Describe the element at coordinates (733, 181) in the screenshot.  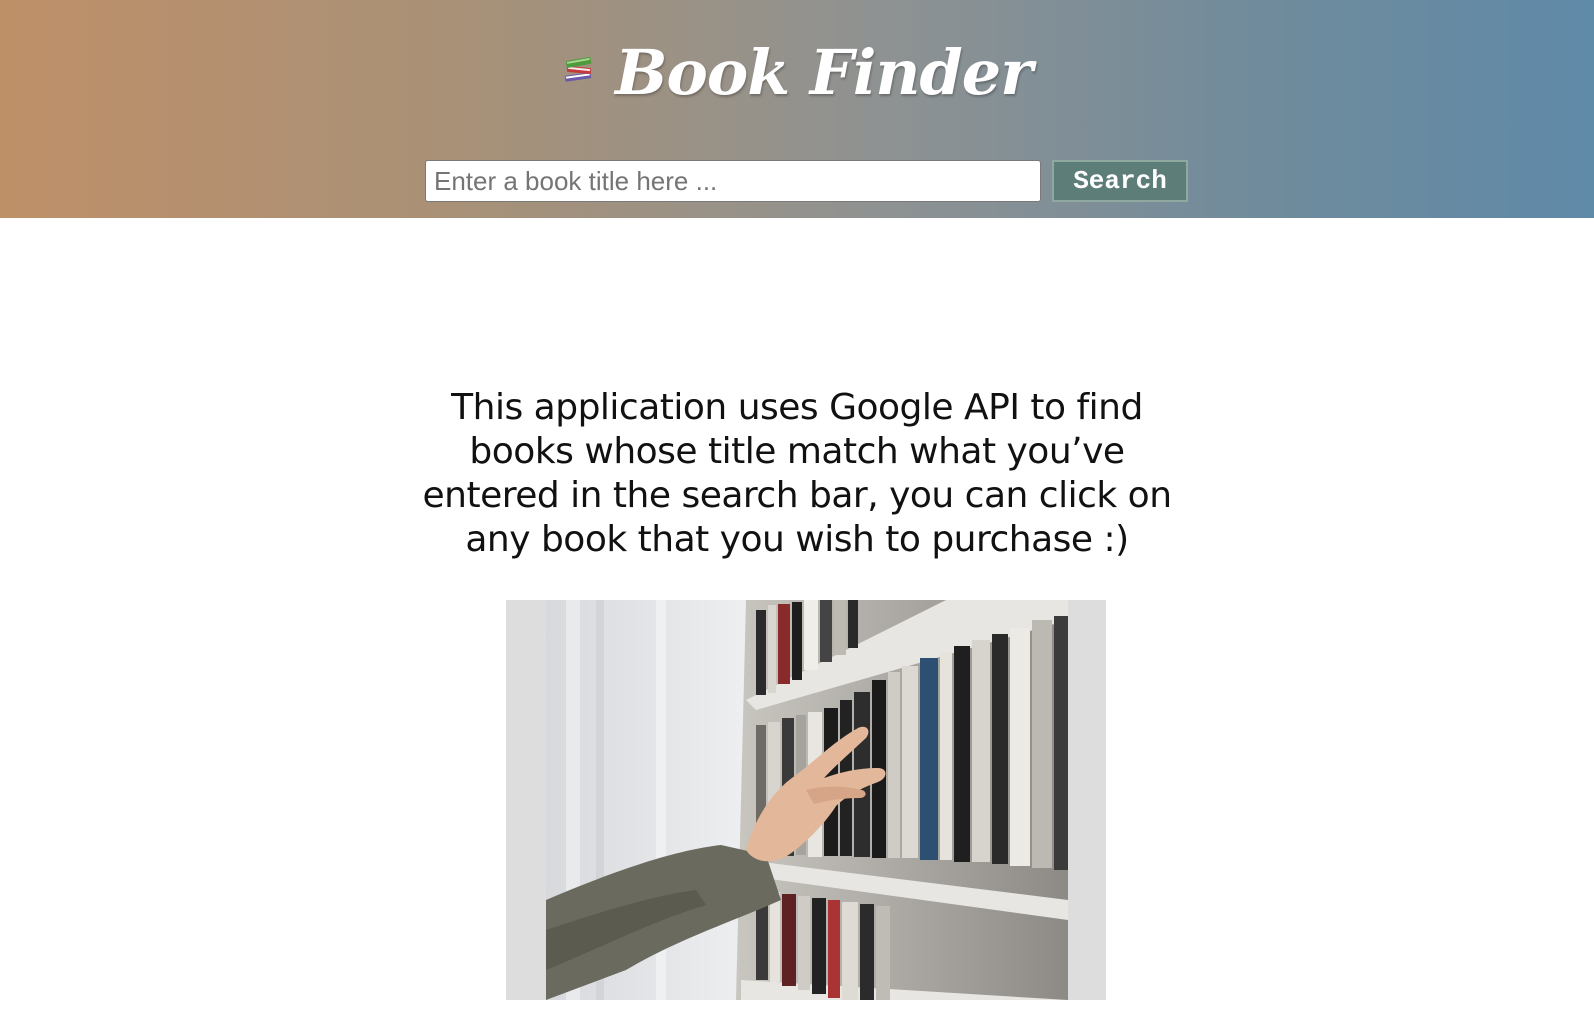
I see `search-input` at that location.